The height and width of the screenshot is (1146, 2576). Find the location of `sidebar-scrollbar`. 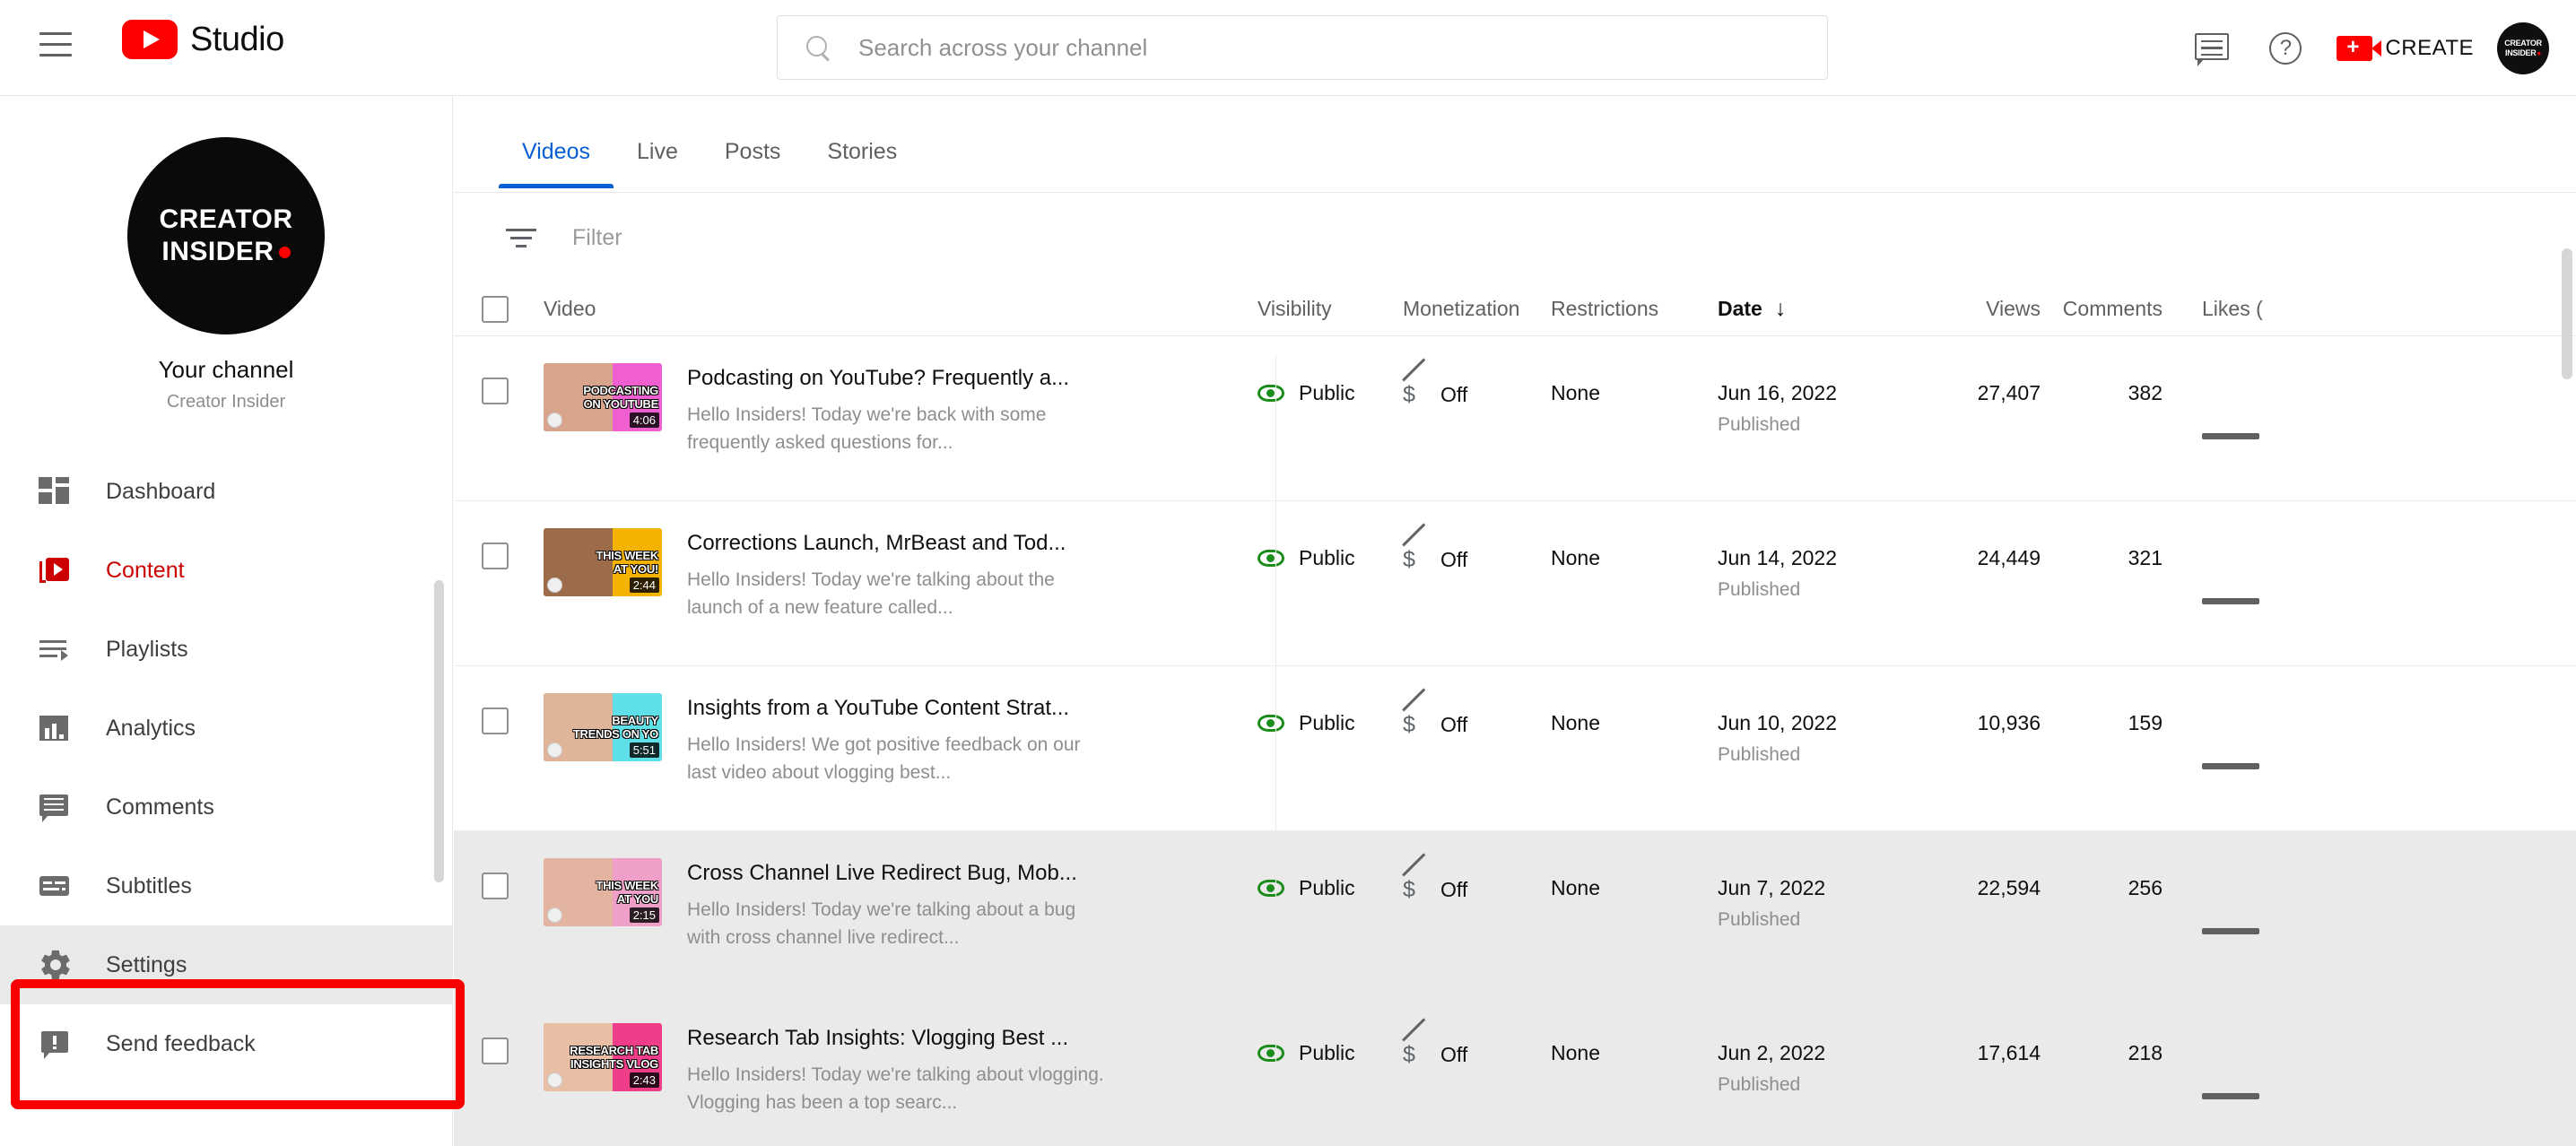

sidebar-scrollbar is located at coordinates (439, 731).